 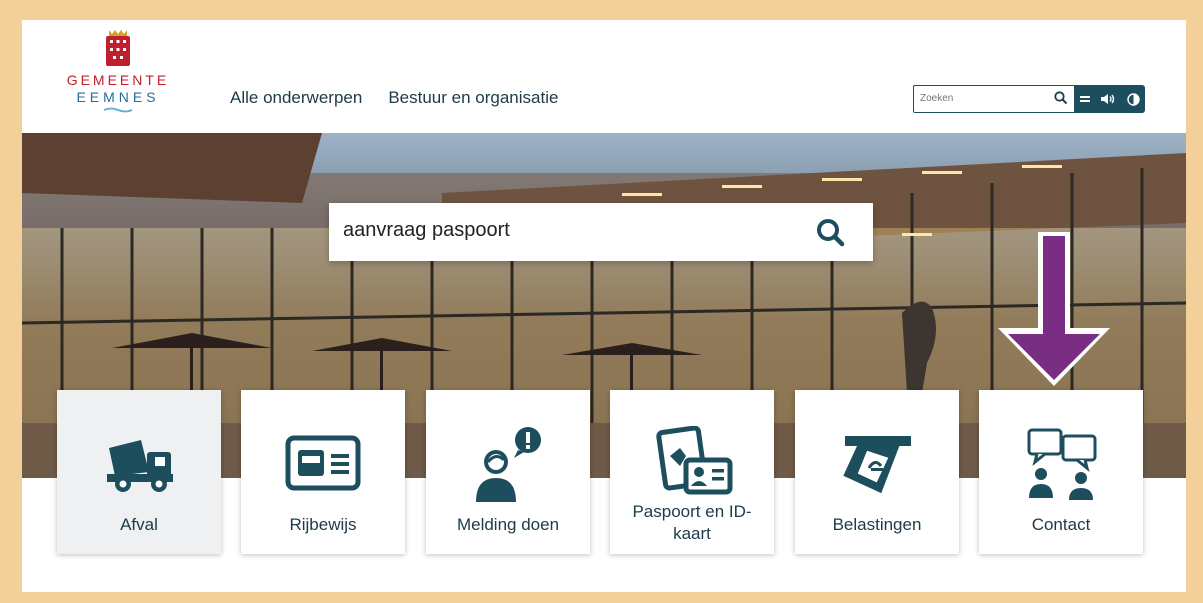 I want to click on tile-label: Rijbewijs, so click(x=323, y=524).